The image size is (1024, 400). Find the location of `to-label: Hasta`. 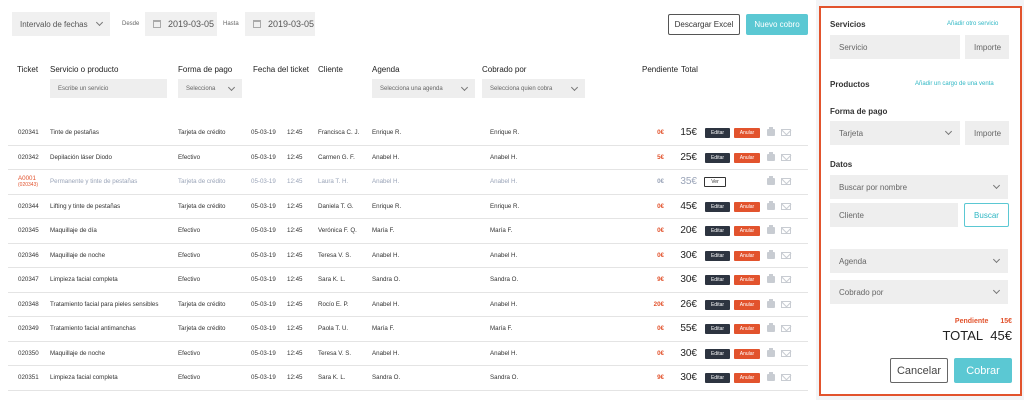

to-label: Hasta is located at coordinates (231, 24).